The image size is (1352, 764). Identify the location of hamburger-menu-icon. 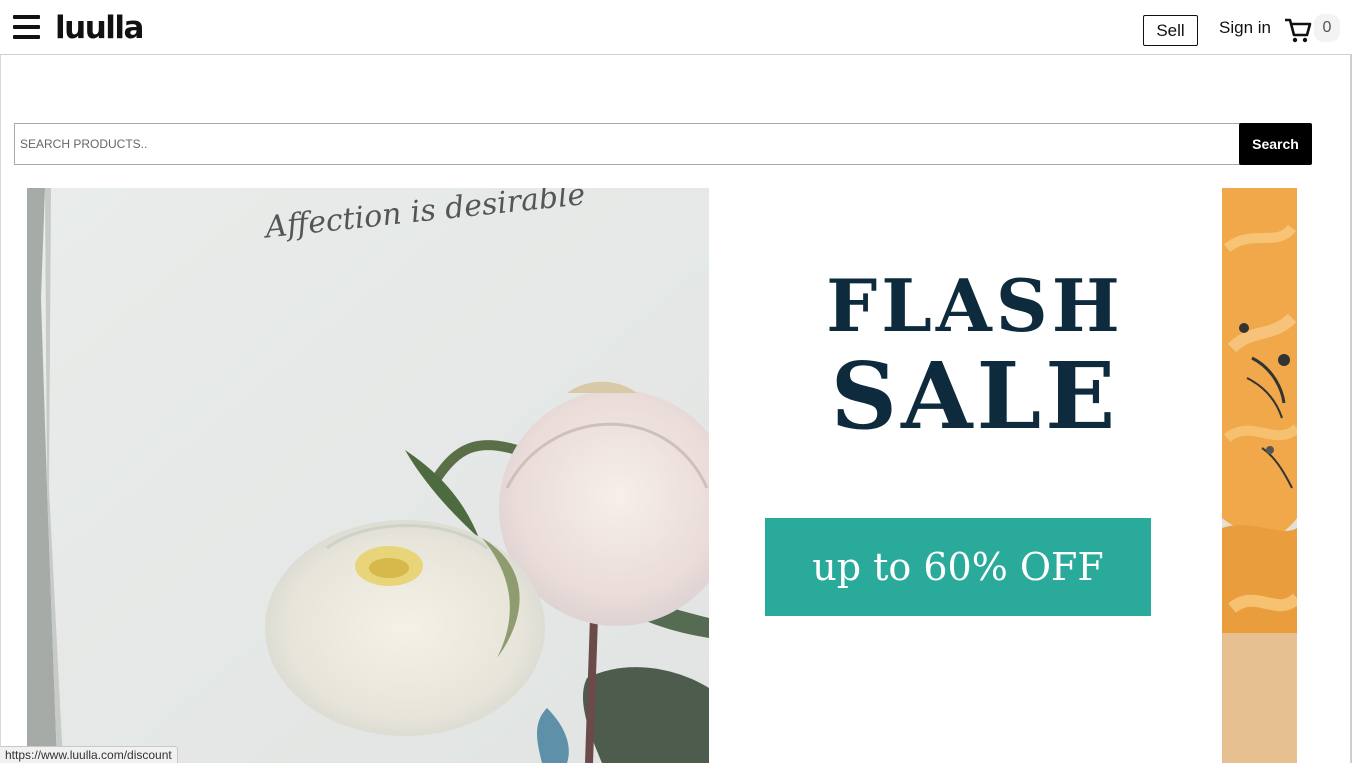
(27, 27).